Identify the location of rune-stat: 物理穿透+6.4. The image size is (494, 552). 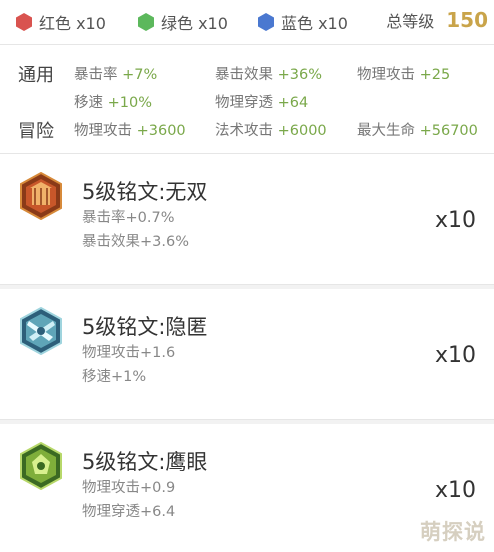
(129, 512).